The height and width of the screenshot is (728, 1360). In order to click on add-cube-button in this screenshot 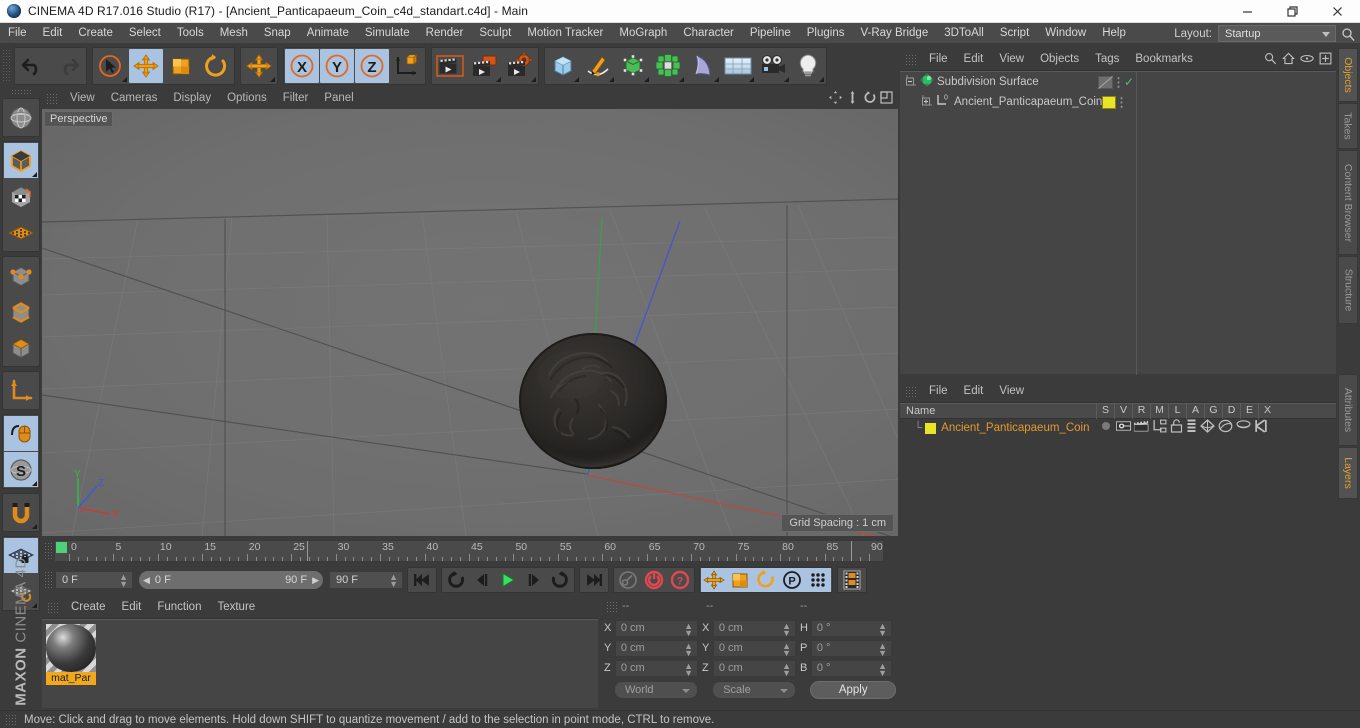, I will do `click(563, 66)`.